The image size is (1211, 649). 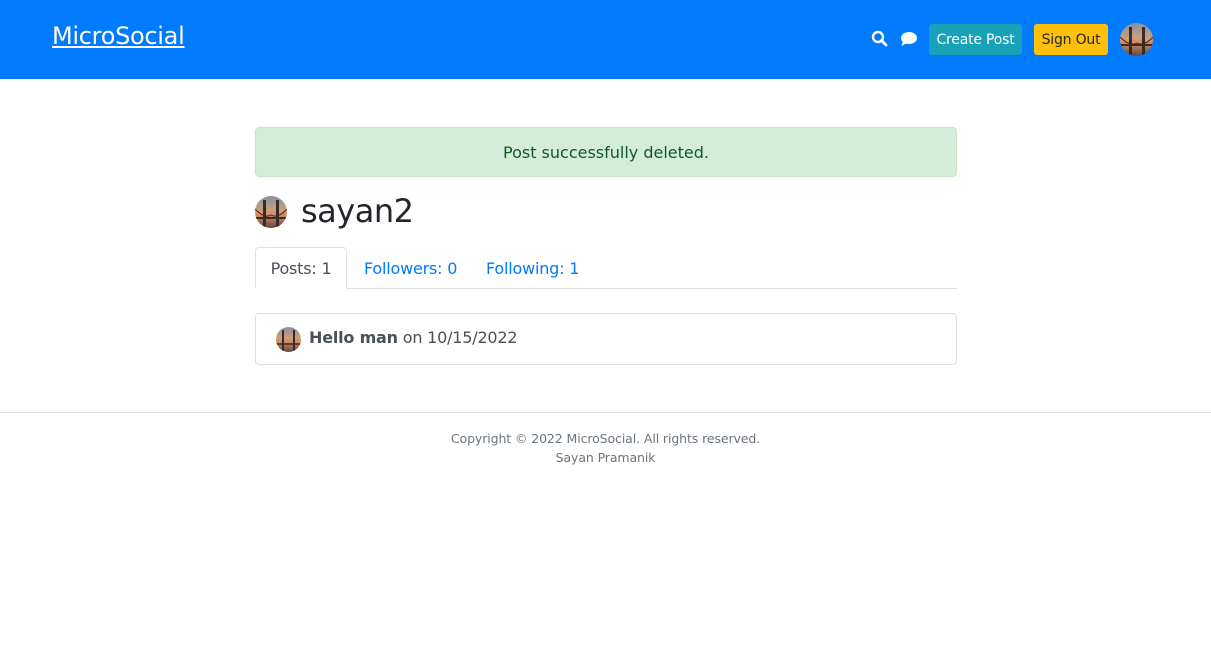 I want to click on alert-message: Post successfully deleted., so click(x=605, y=152).